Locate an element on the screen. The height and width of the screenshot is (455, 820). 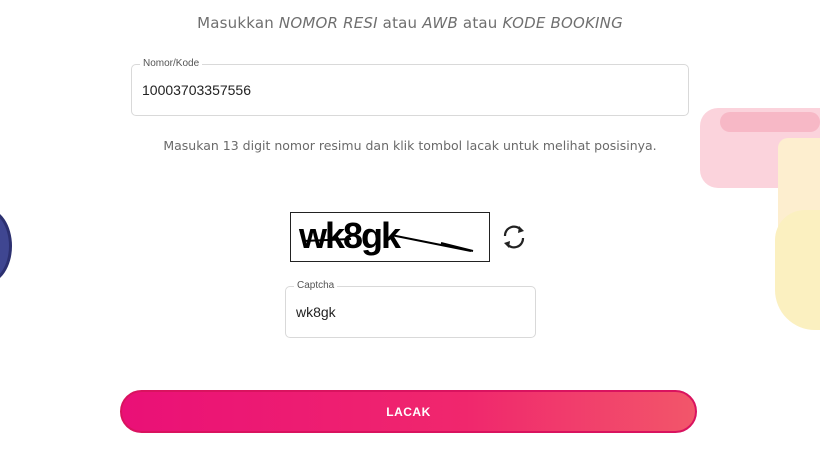
captcha-image: wk8gk is located at coordinates (390, 237).